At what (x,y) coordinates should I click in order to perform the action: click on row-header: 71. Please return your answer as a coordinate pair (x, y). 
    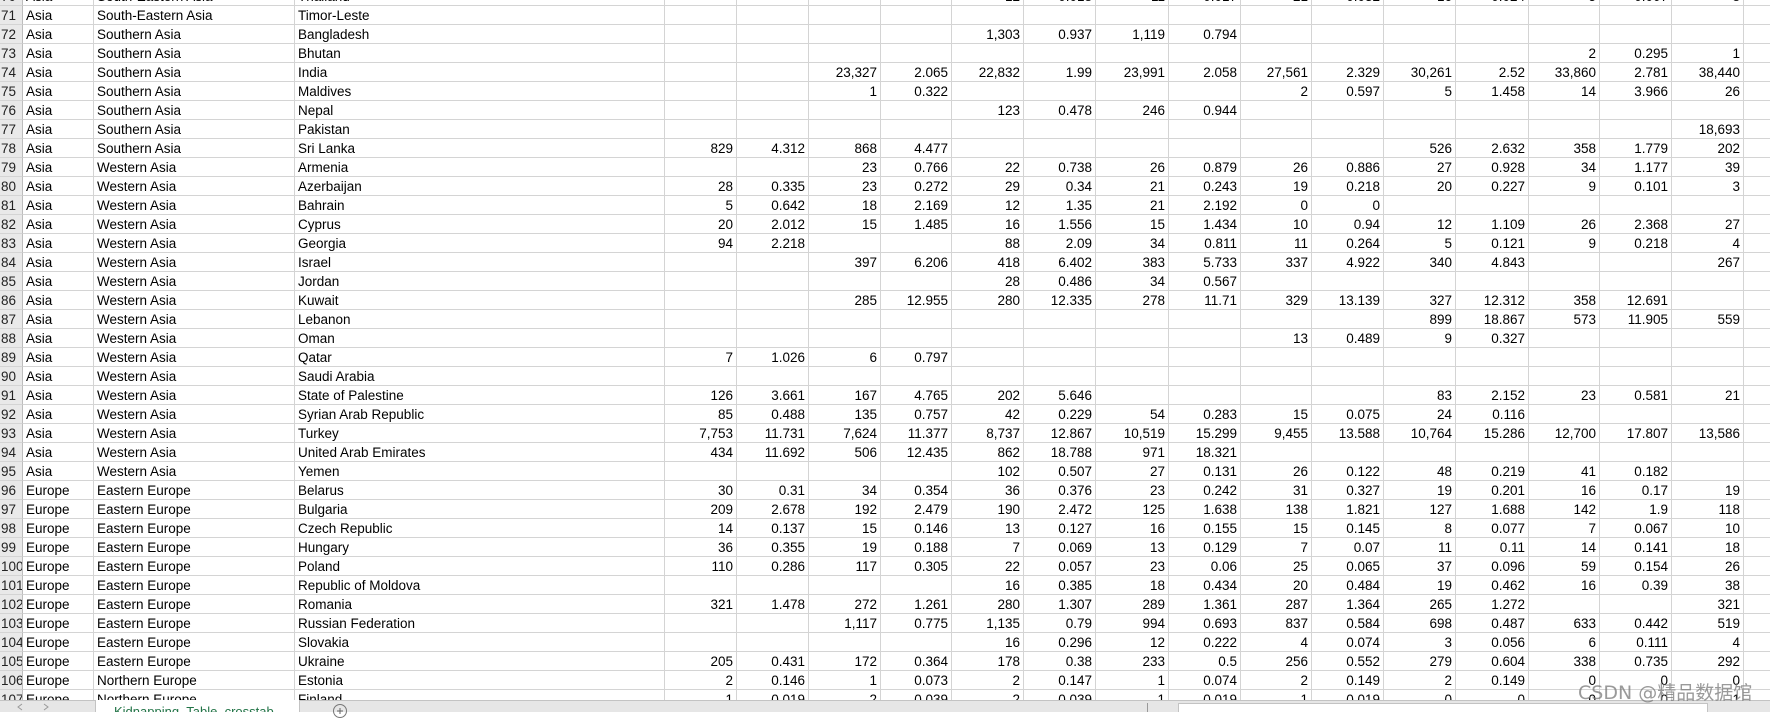
    Looking at the image, I should click on (11, 15).